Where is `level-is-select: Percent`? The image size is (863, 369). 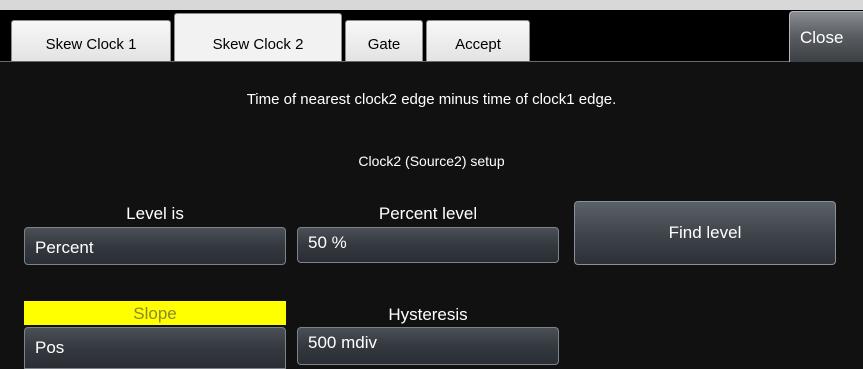 level-is-select: Percent is located at coordinates (155, 246).